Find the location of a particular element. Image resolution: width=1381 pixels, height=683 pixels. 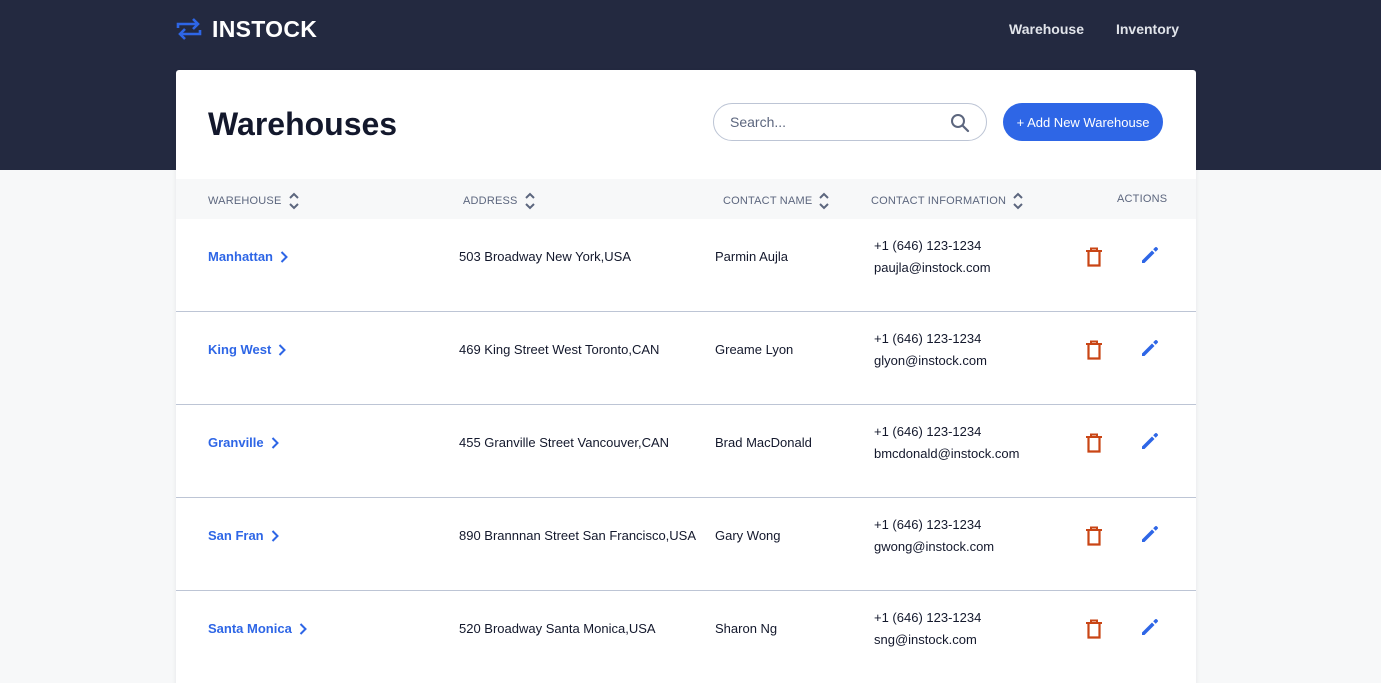

column-label: ACTIONS is located at coordinates (1142, 199).